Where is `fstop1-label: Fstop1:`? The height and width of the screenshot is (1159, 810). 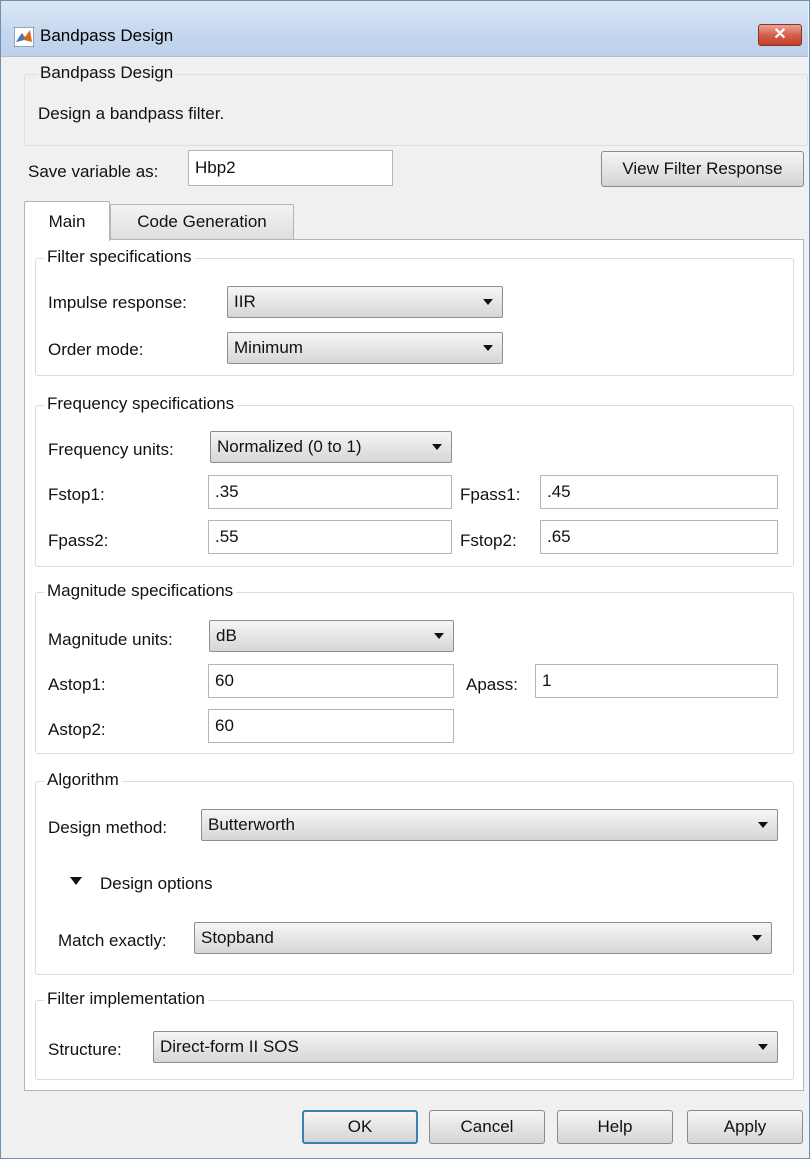
fstop1-label: Fstop1: is located at coordinates (76, 494).